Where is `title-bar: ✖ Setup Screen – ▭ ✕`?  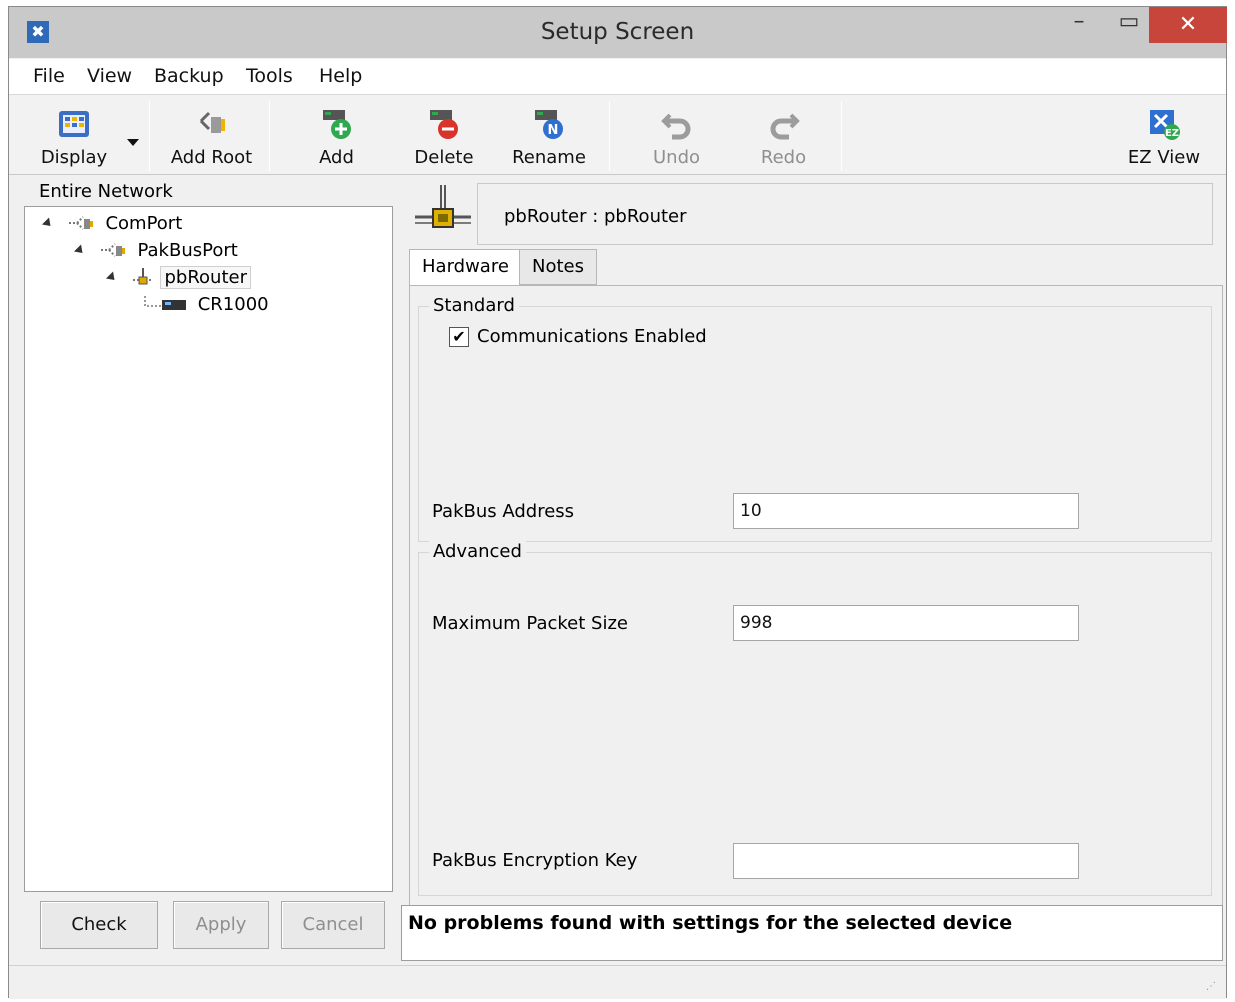
title-bar: ✖ Setup Screen – ▭ ✕ is located at coordinates (618, 32).